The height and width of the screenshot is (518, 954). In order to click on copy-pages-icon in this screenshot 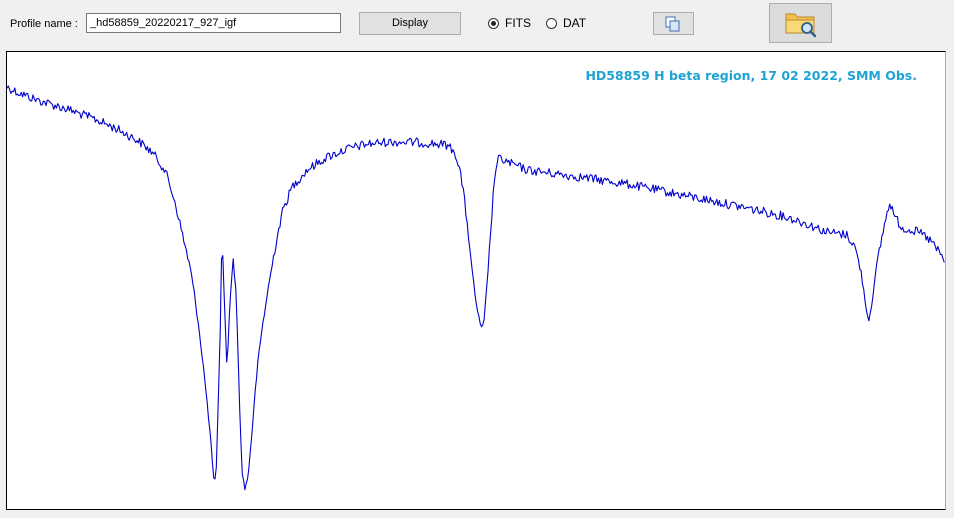, I will do `click(672, 24)`.